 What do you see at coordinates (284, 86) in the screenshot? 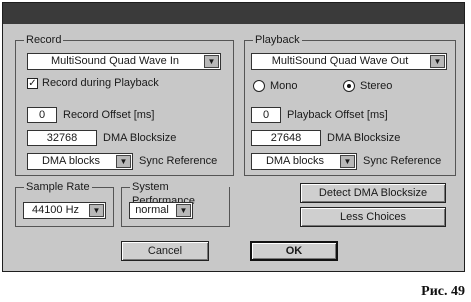
I see `mono-label: Mono` at bounding box center [284, 86].